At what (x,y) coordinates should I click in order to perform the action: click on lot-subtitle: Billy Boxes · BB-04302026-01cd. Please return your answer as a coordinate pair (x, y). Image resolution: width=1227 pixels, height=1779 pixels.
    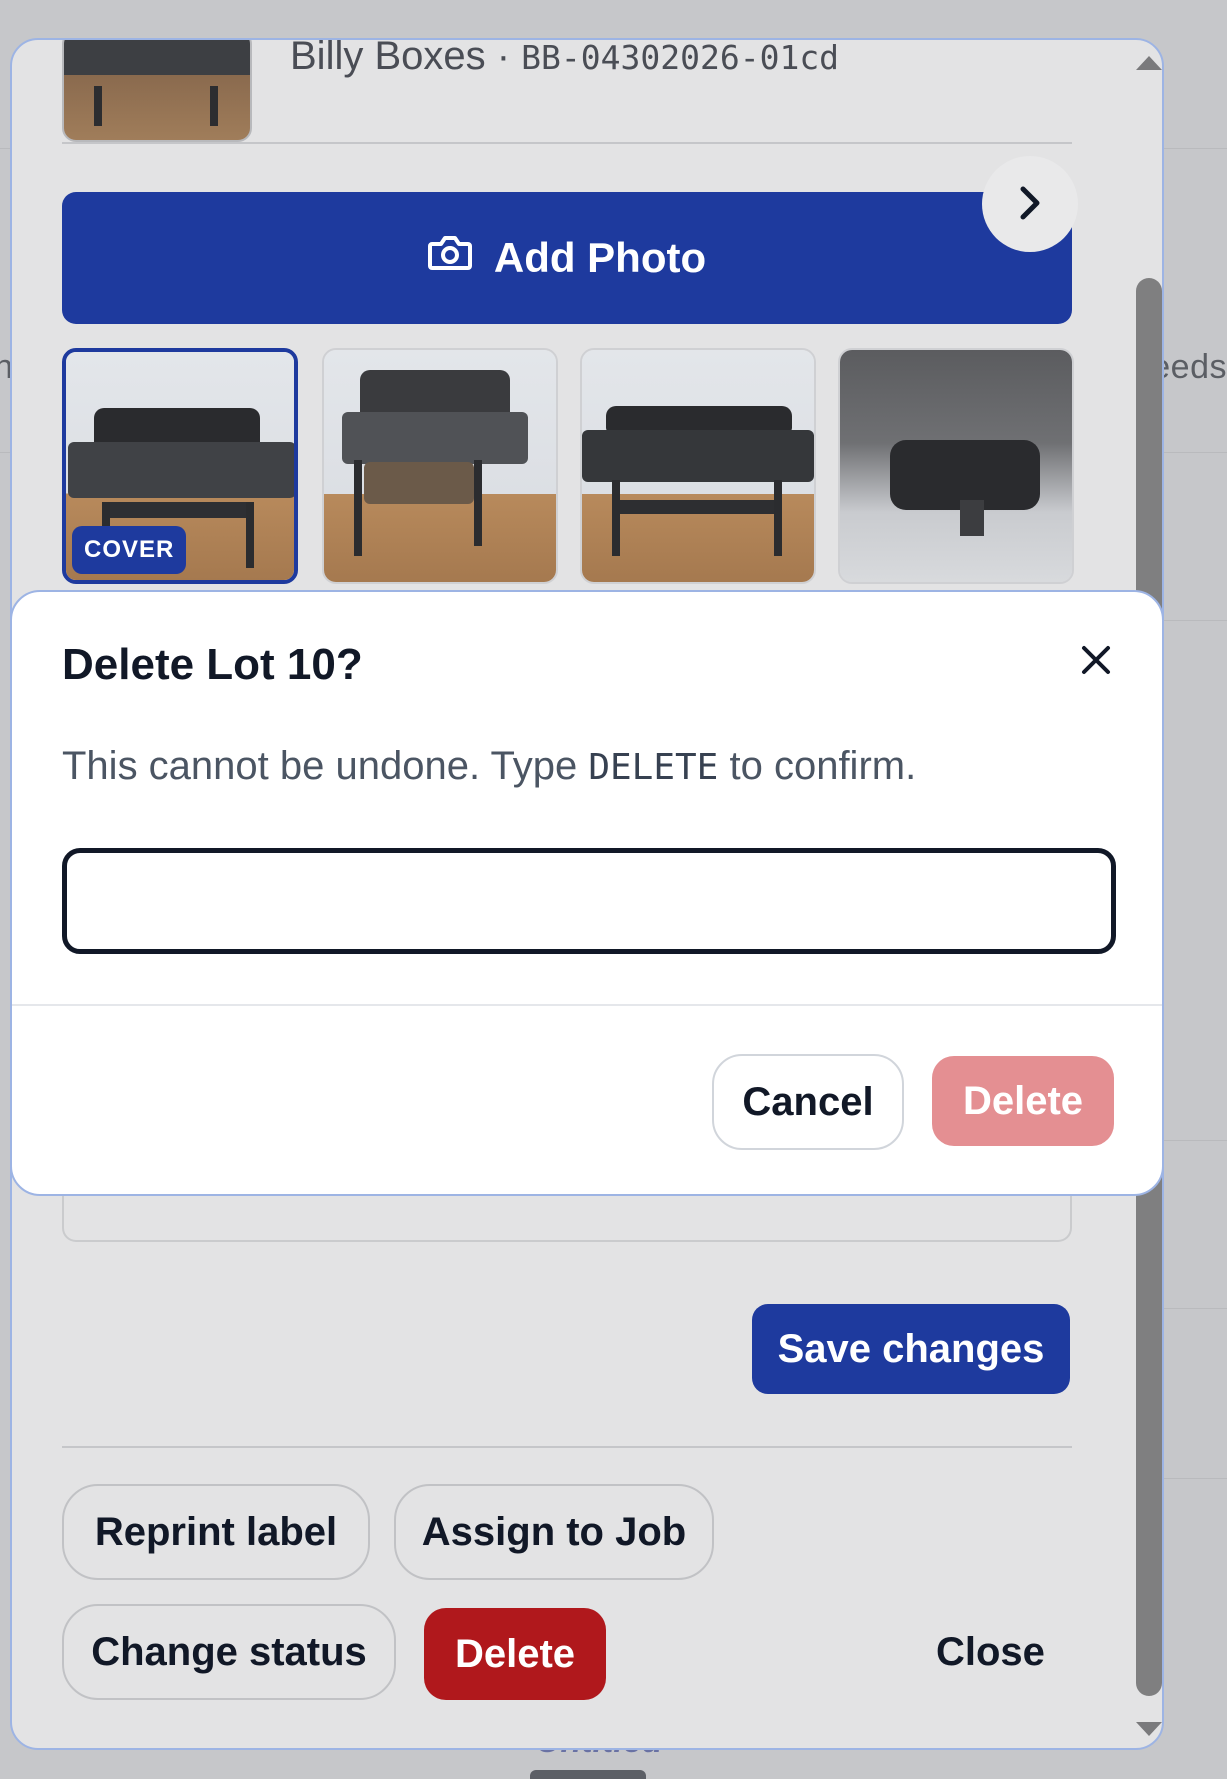
    Looking at the image, I should click on (565, 58).